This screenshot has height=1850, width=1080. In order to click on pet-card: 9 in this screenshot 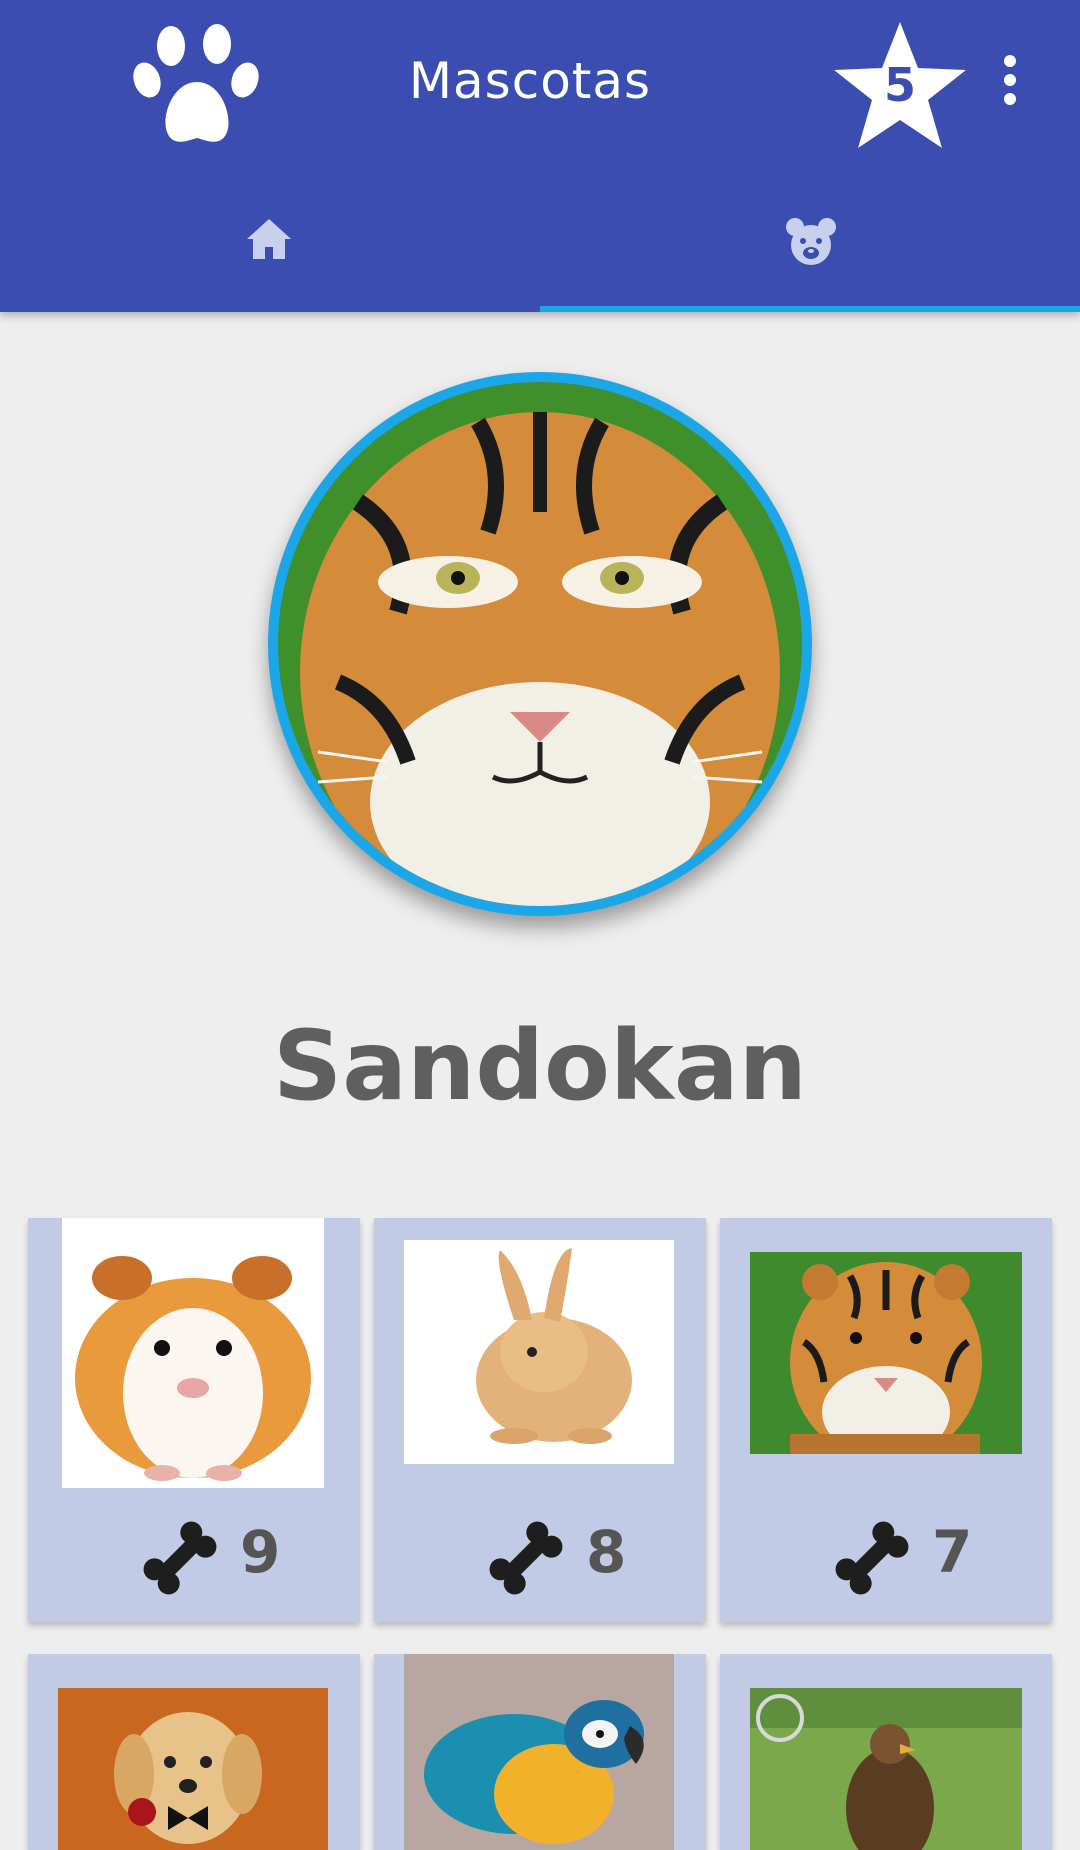, I will do `click(194, 1420)`.